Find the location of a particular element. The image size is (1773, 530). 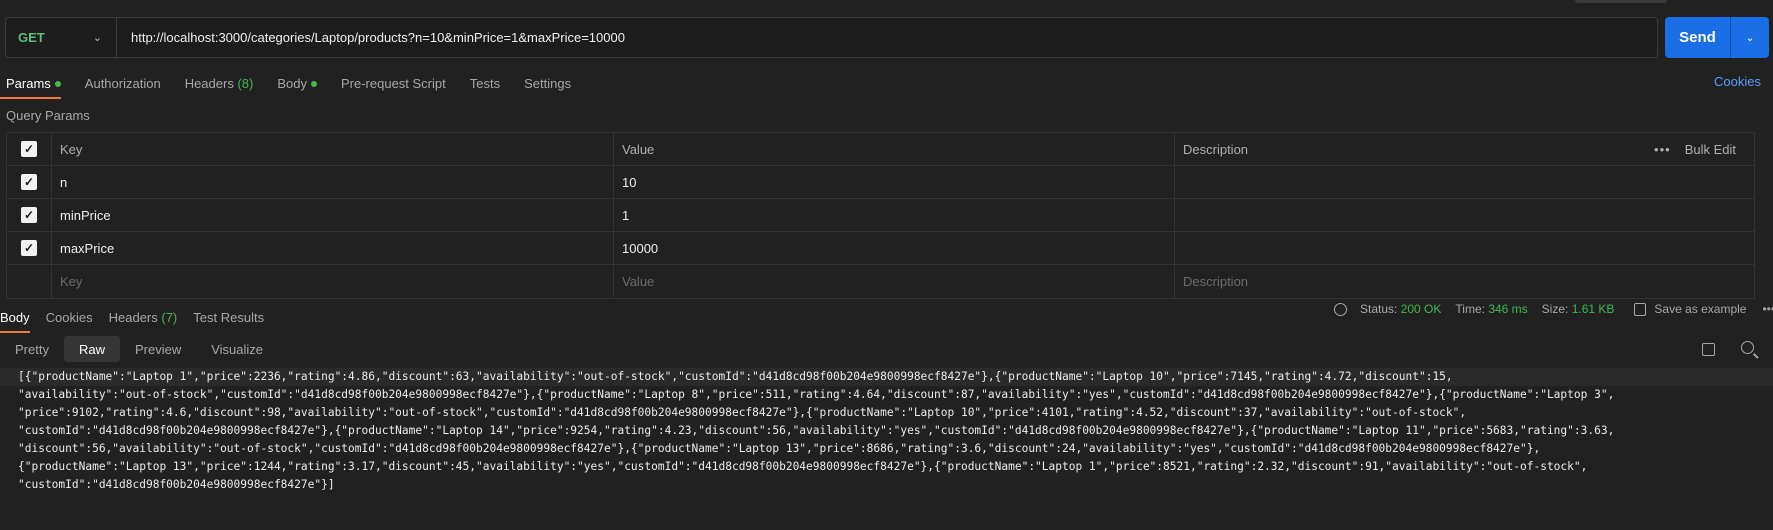

select-all-checkbox: ✓ is located at coordinates (29, 149).